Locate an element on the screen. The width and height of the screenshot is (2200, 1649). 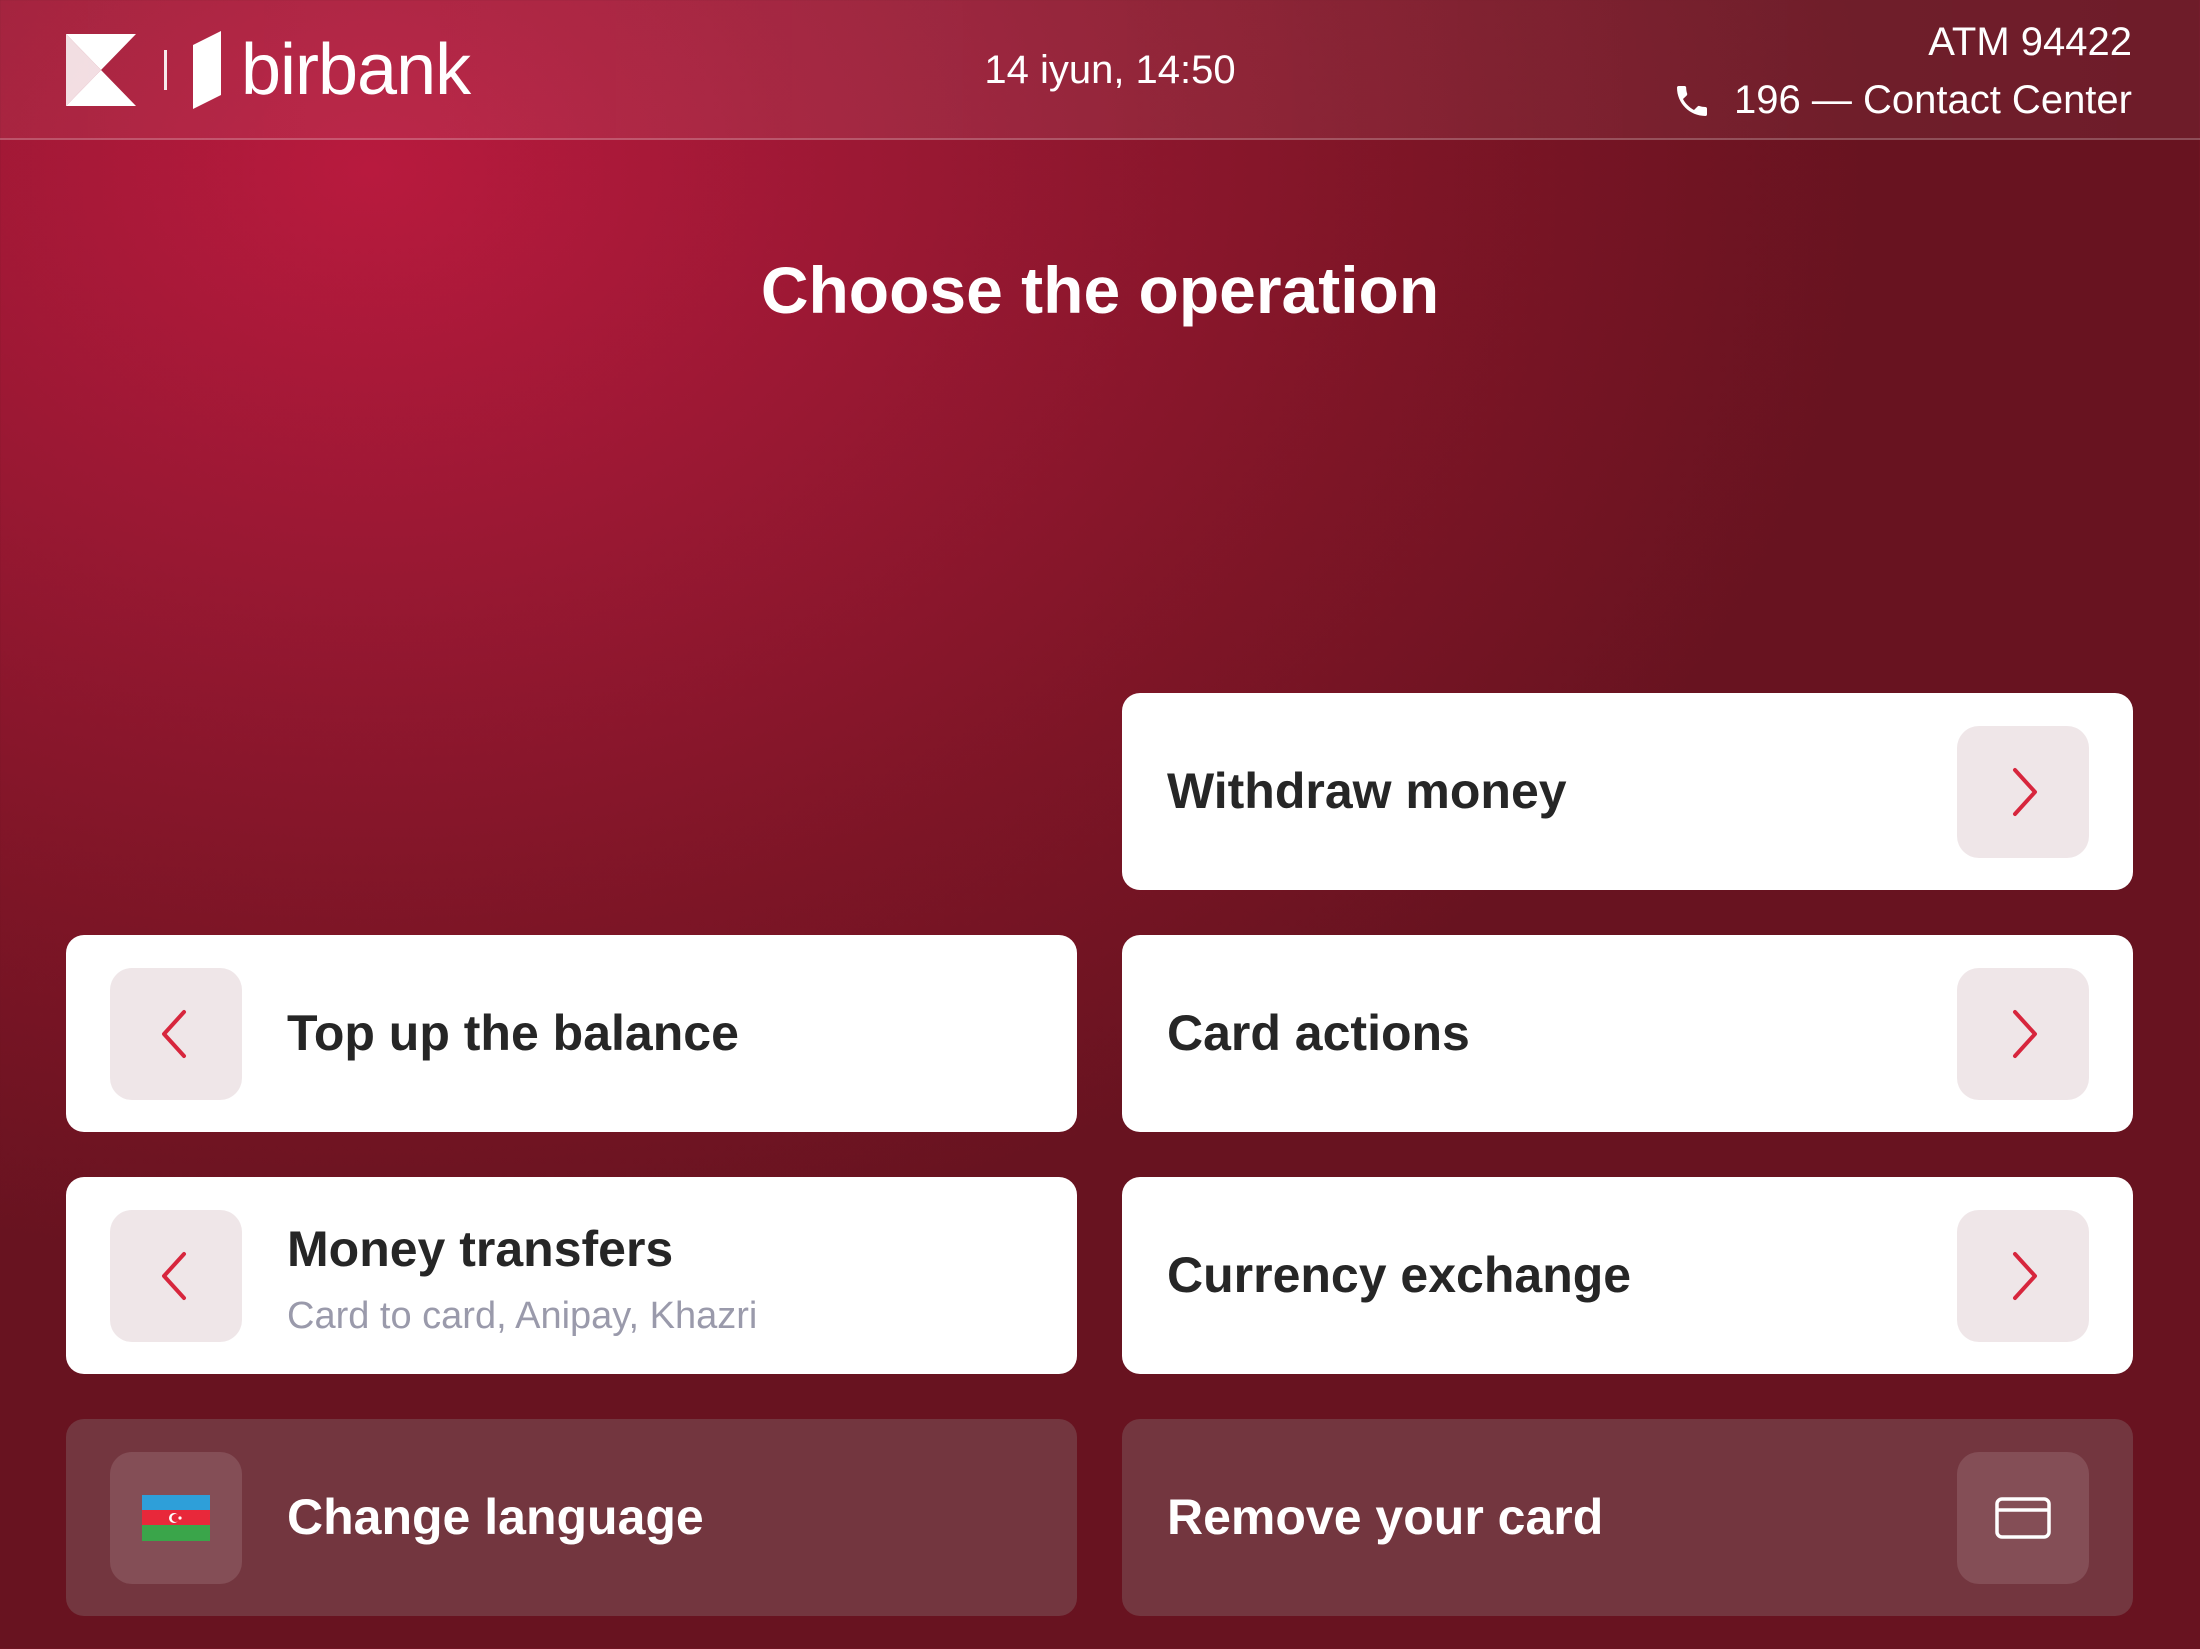
contact-center: 196 — Contact Center is located at coordinates (1902, 100).